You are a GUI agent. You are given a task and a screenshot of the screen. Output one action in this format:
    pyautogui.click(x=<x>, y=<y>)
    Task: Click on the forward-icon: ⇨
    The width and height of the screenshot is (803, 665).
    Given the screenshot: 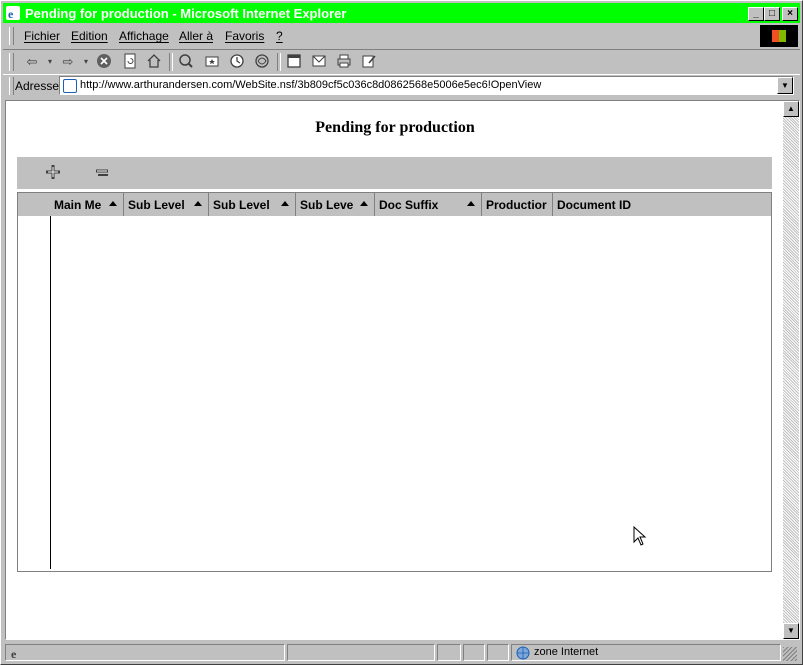 What is the action you would take?
    pyautogui.click(x=68, y=62)
    